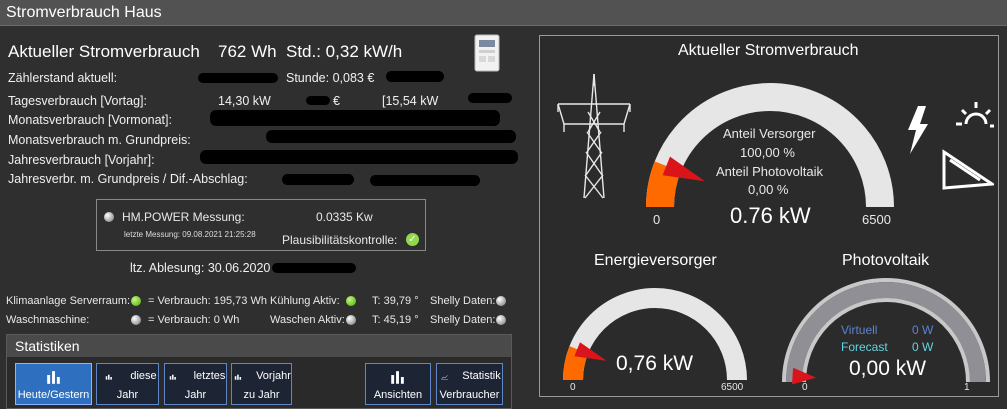 The height and width of the screenshot is (409, 1007). What do you see at coordinates (594, 136) in the screenshot?
I see `power-pylon-icon` at bounding box center [594, 136].